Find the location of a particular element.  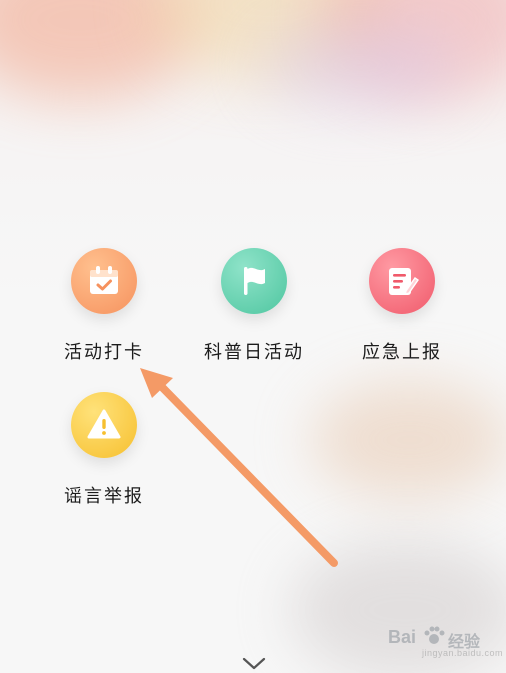

menu-item-label: 活动打卡 is located at coordinates (104, 352).